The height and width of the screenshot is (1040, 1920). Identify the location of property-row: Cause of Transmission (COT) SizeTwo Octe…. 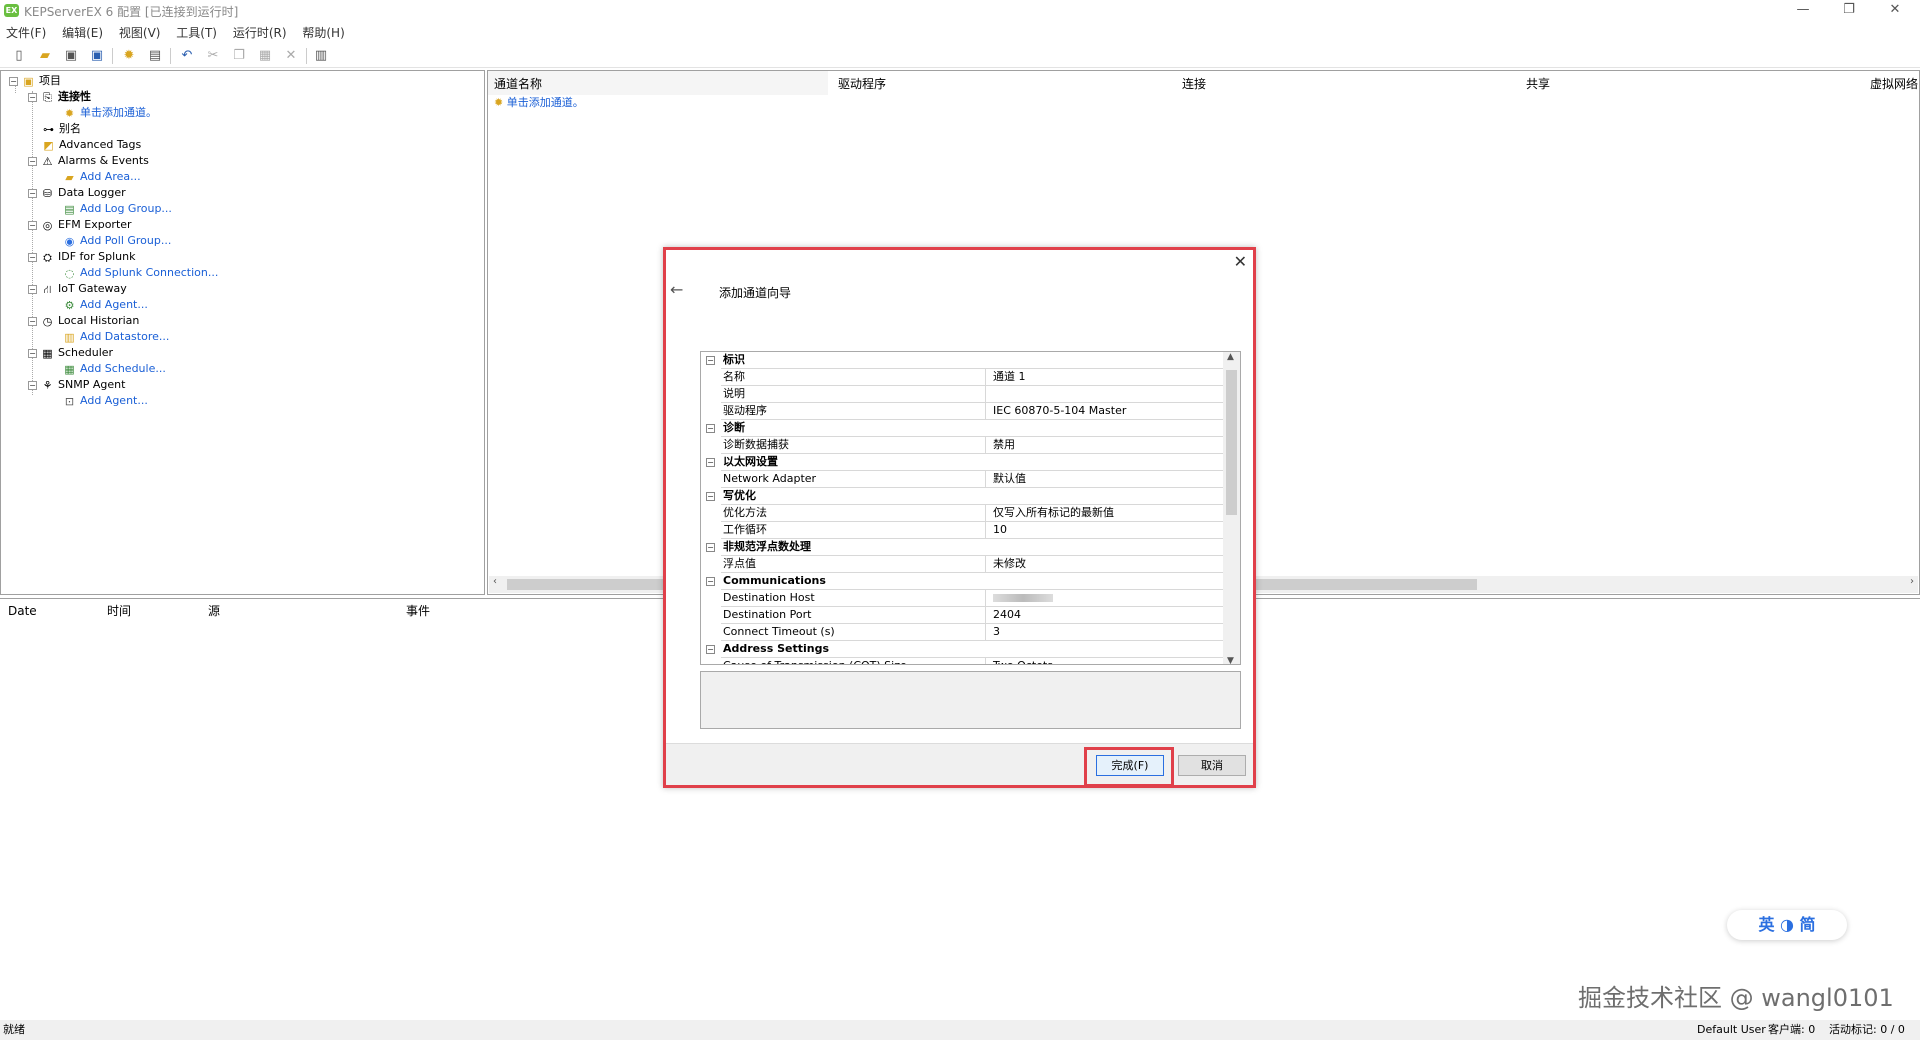
(962, 661).